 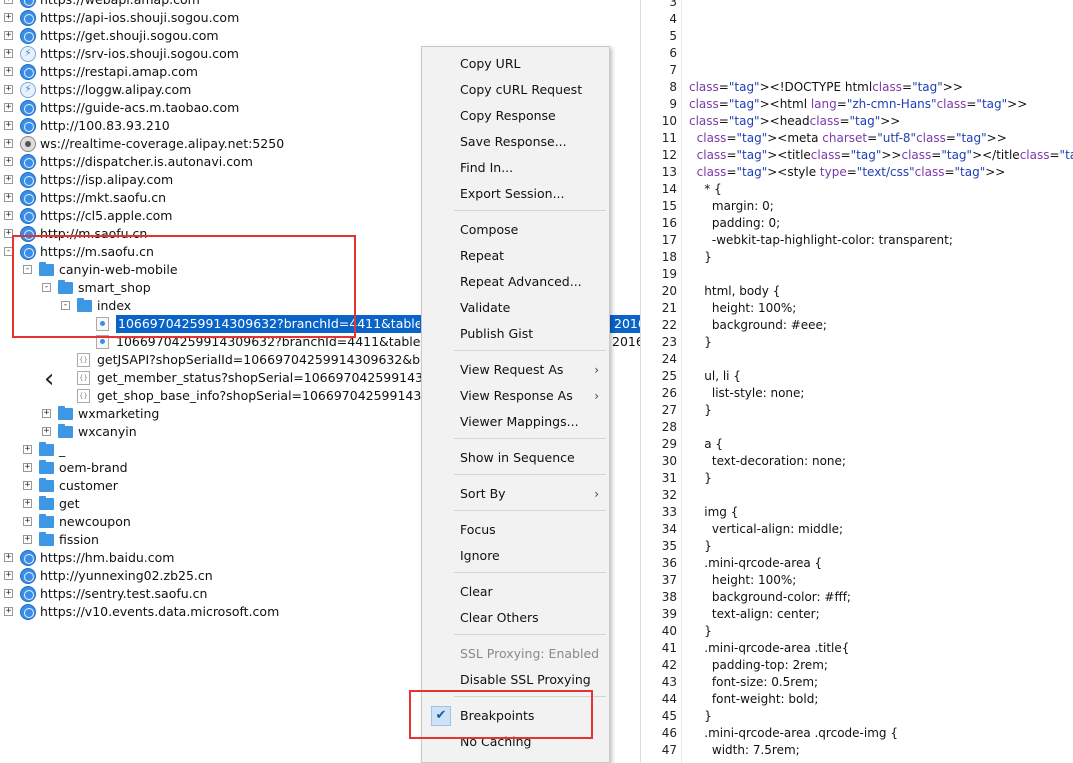 What do you see at coordinates (515, 556) in the screenshot?
I see `menu-item-ignore: Ignore` at bounding box center [515, 556].